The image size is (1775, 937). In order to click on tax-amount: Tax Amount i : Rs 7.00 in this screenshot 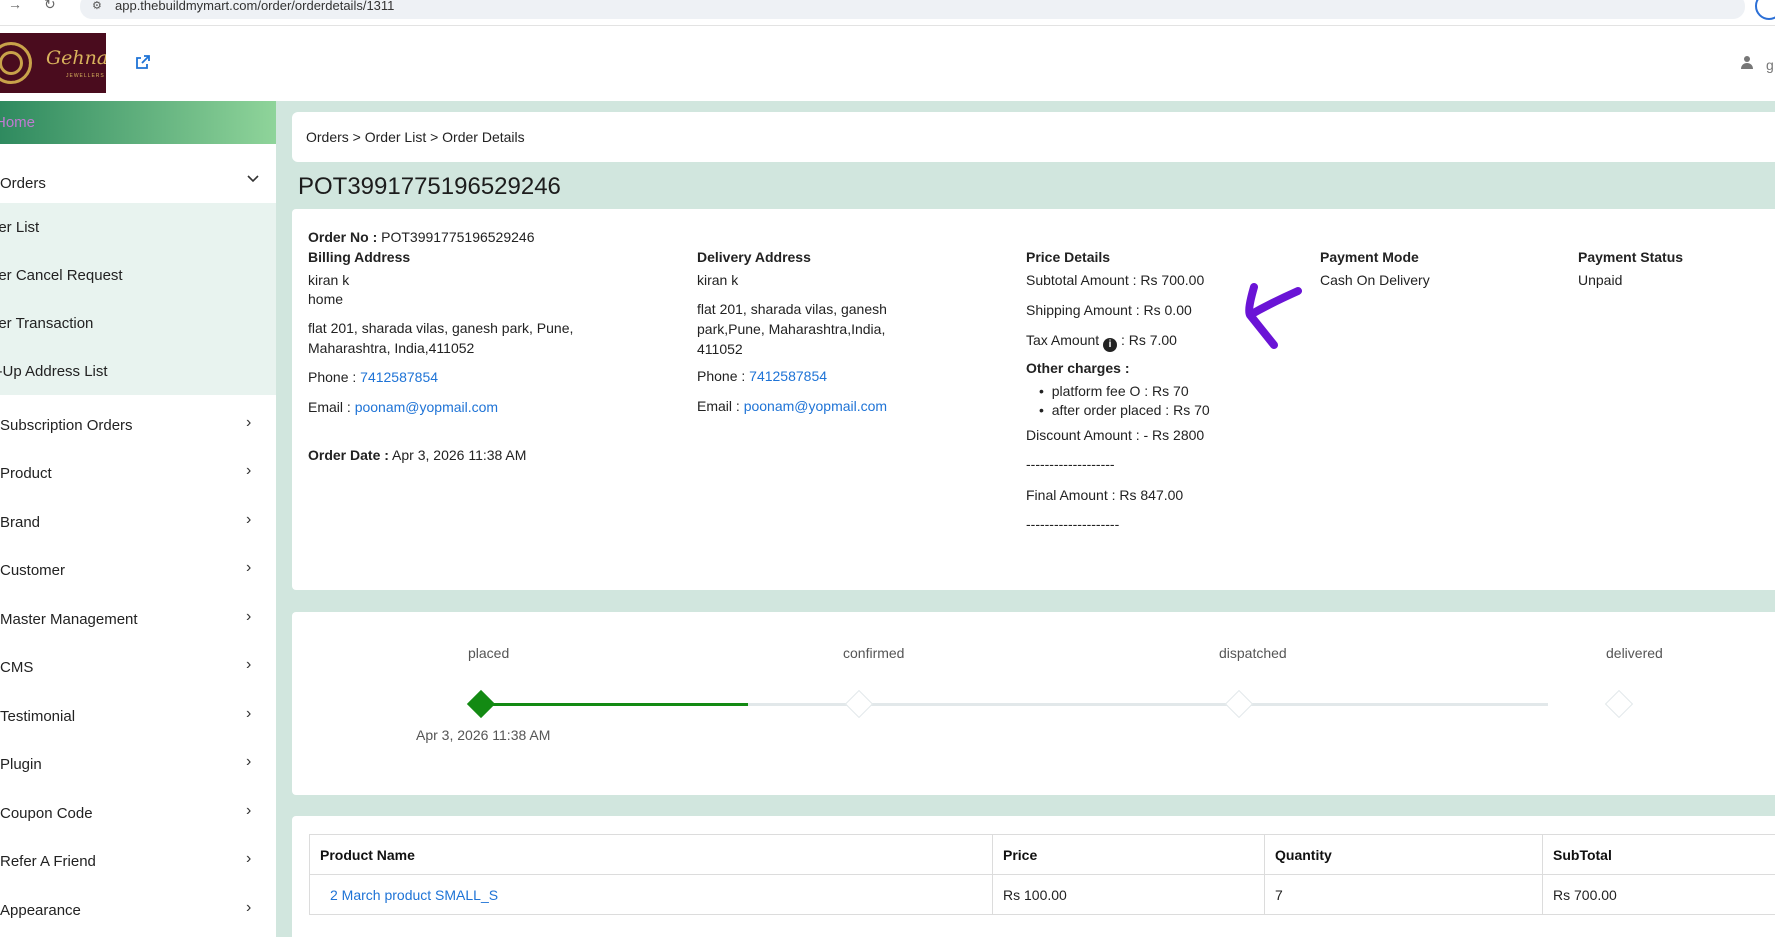, I will do `click(1101, 342)`.